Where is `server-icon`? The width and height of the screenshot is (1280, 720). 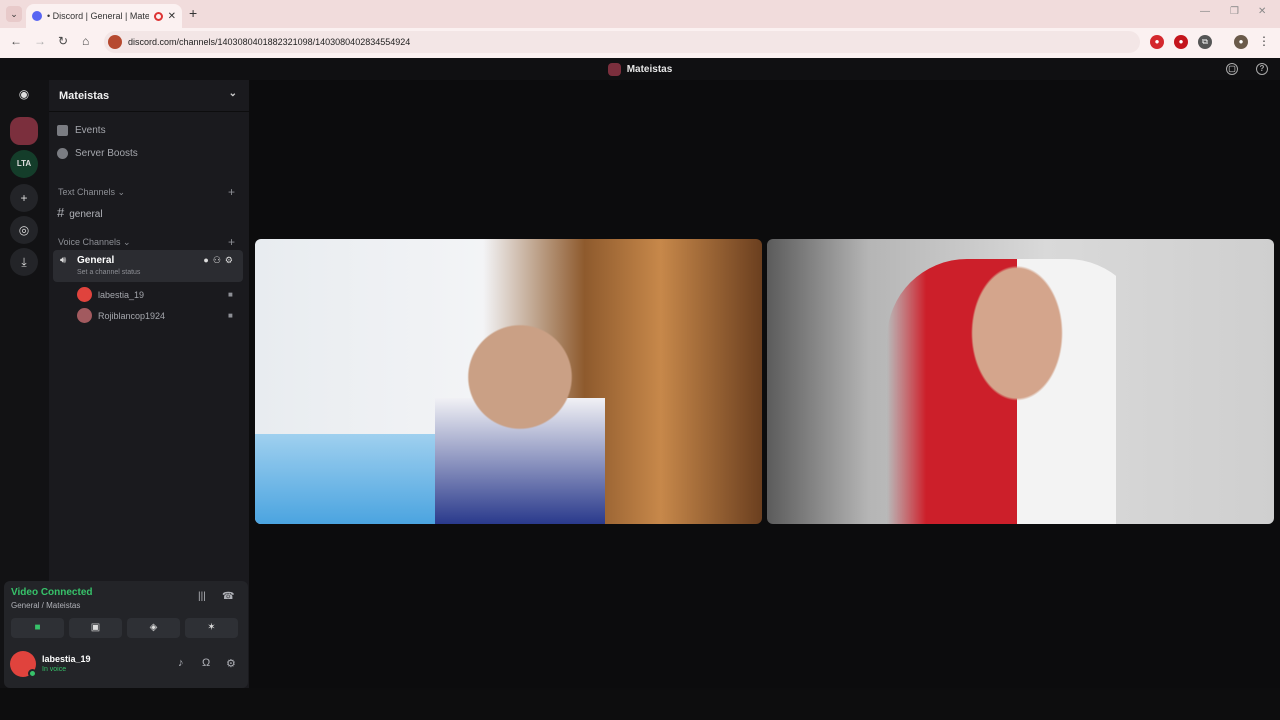
server-icon is located at coordinates (614, 69).